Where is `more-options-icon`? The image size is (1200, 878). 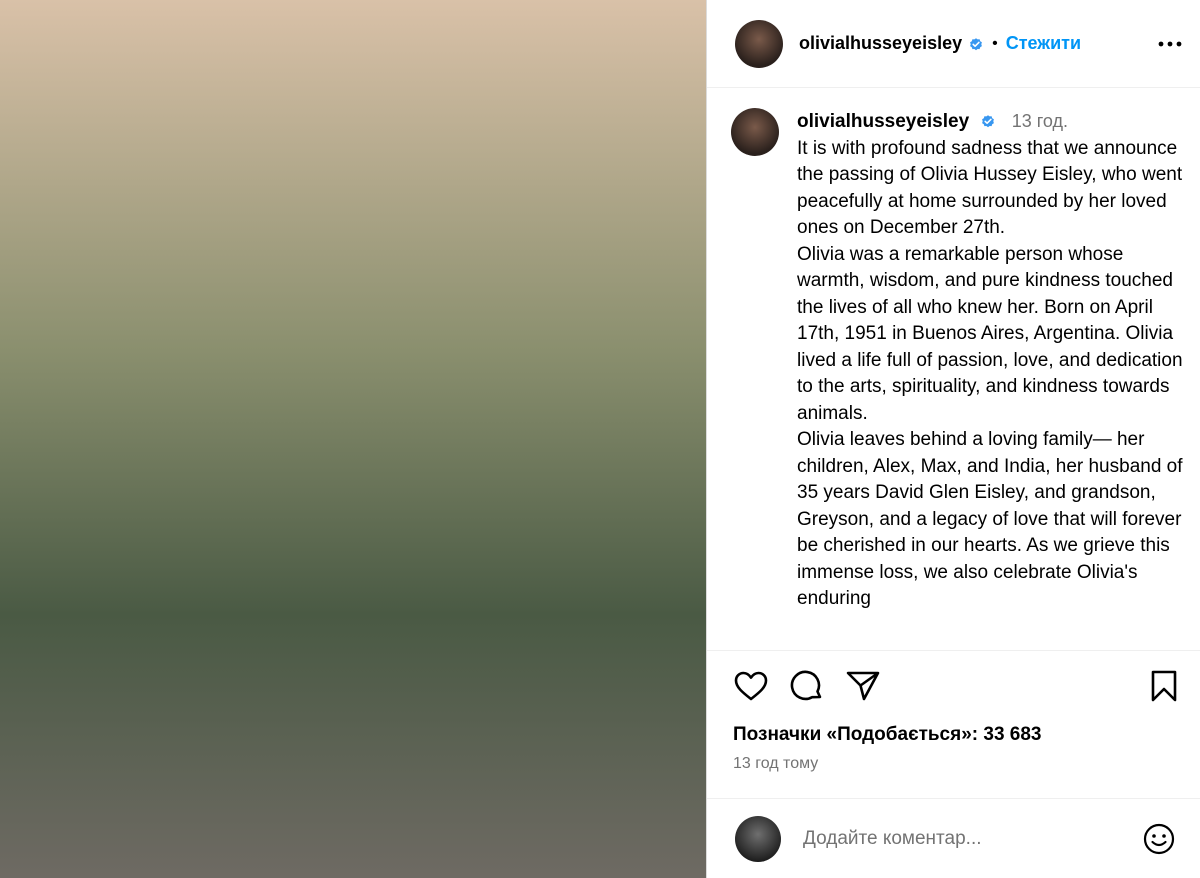 more-options-icon is located at coordinates (1170, 44).